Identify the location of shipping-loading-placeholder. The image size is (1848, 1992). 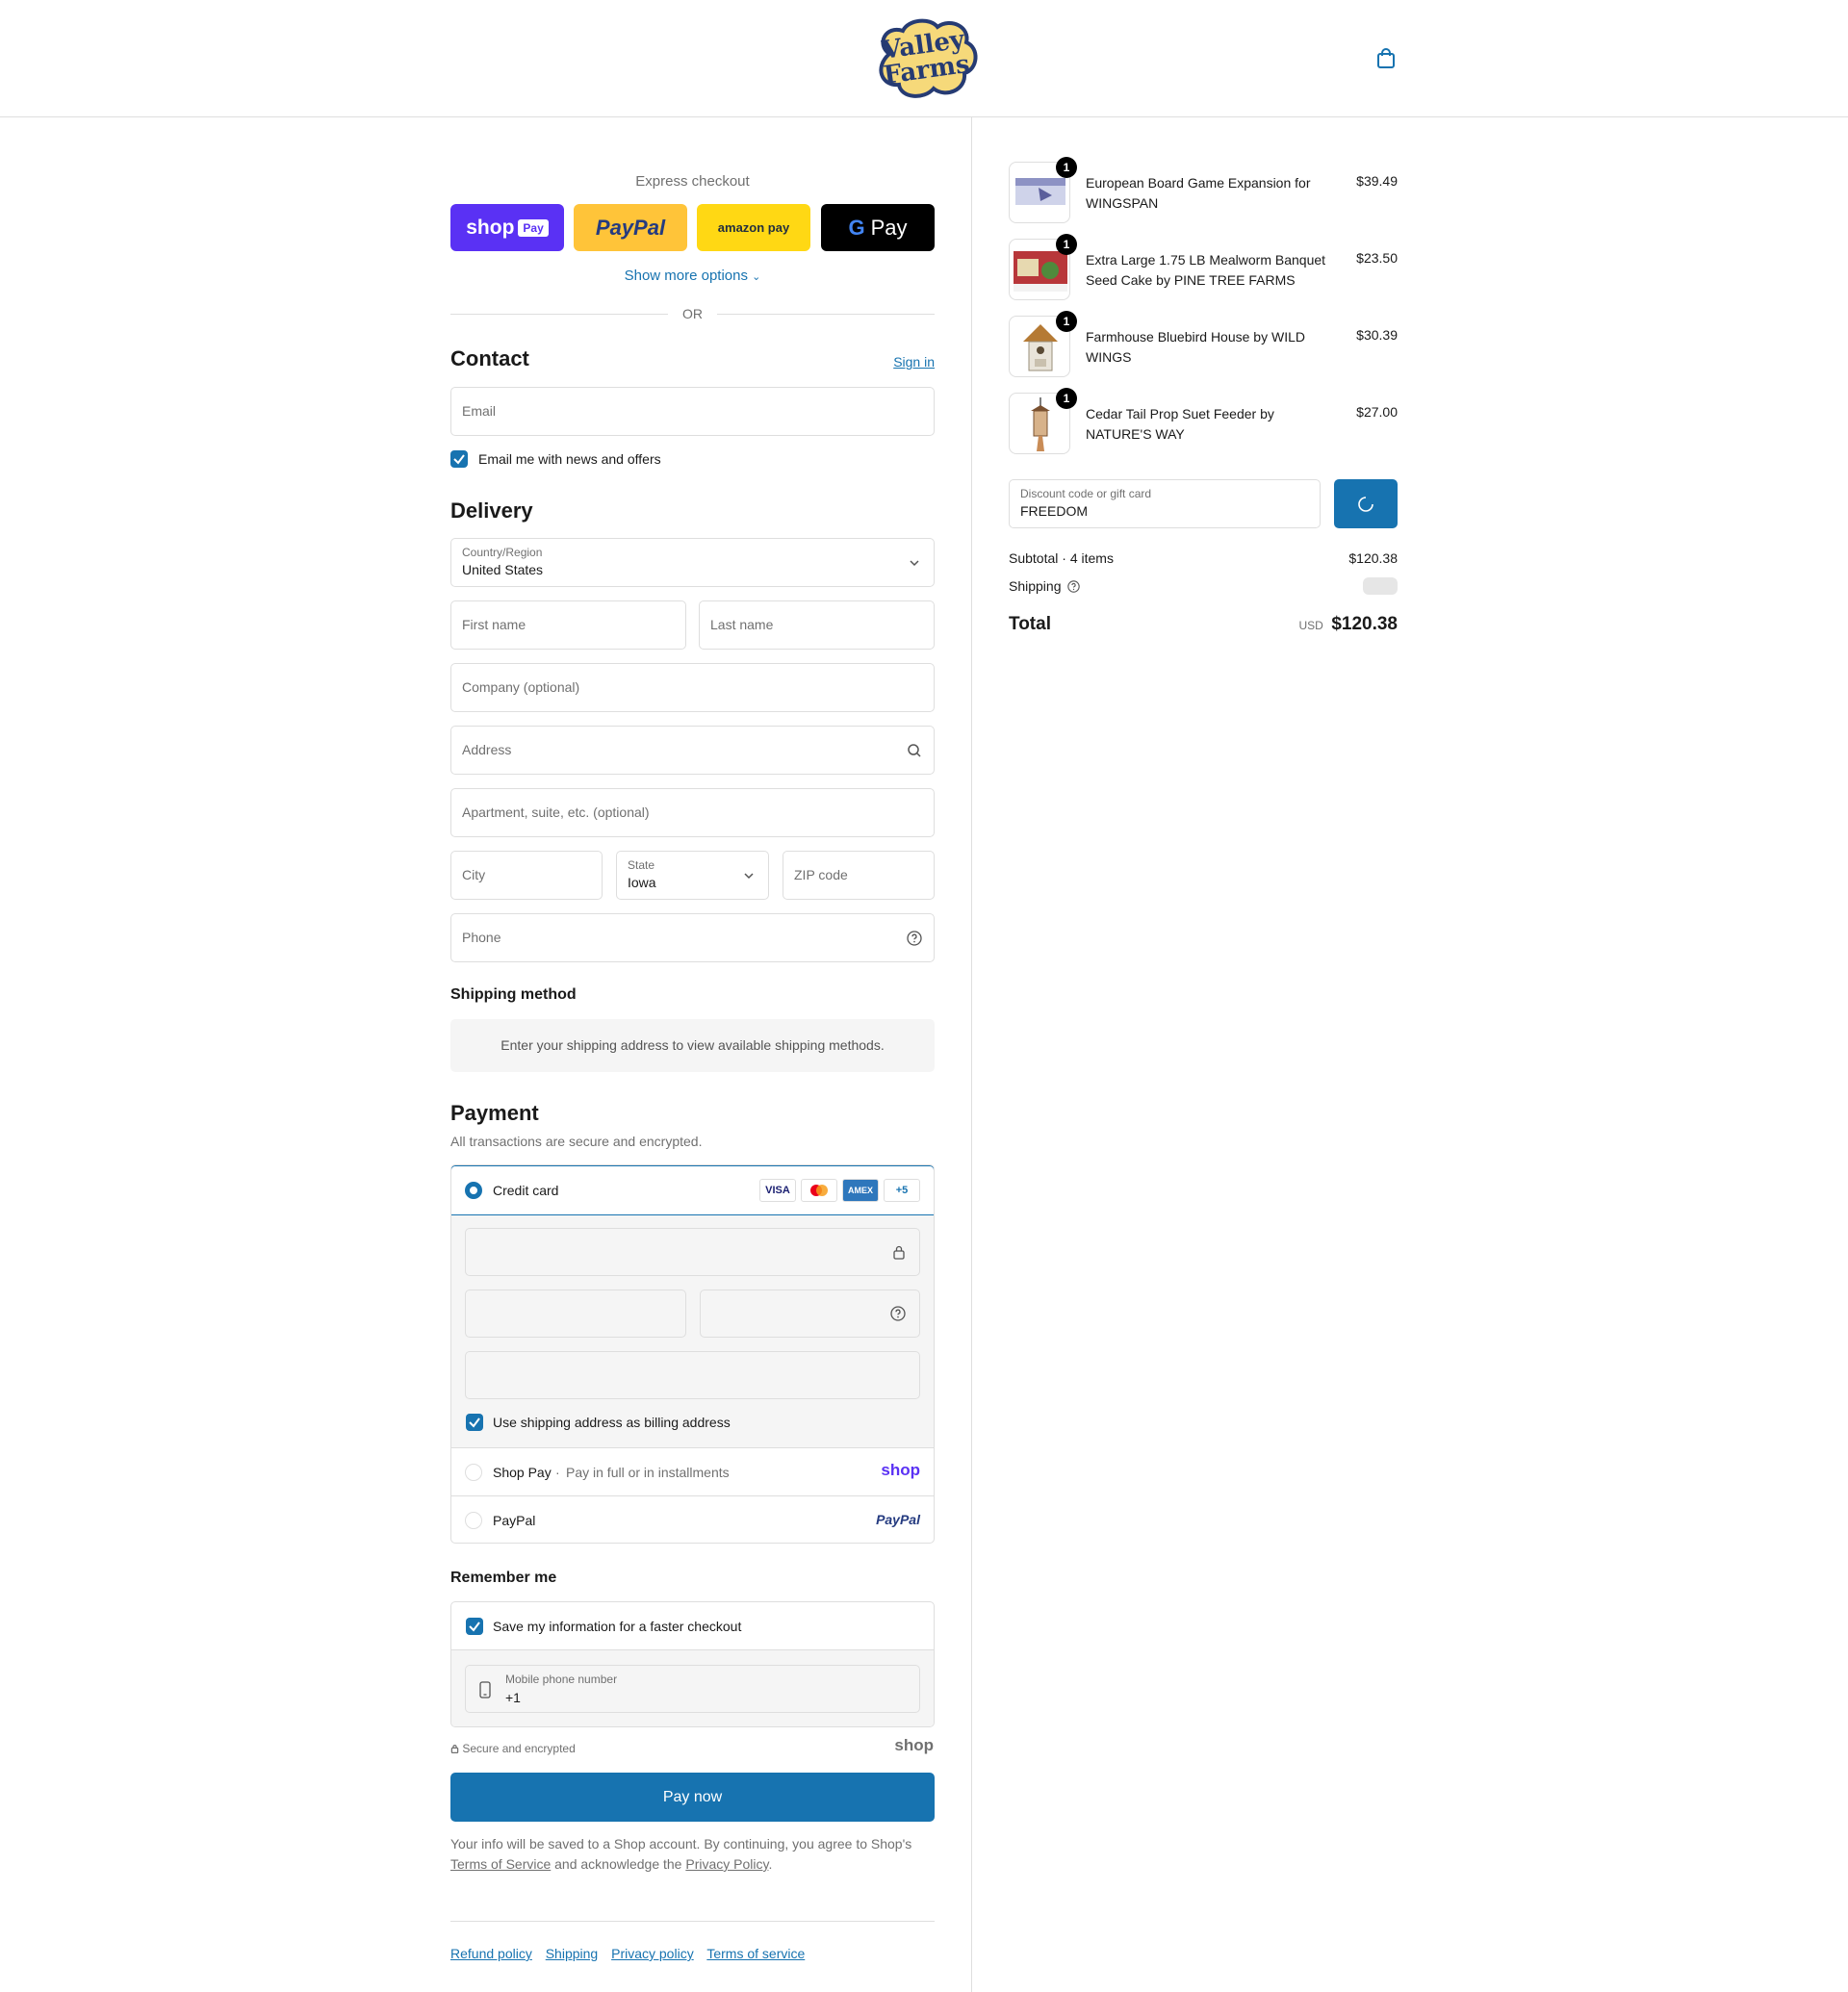
(1380, 586).